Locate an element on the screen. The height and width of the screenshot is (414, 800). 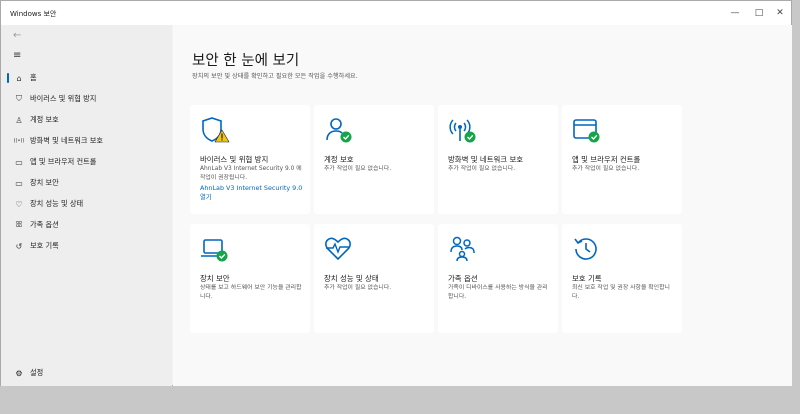
card-device-security: 장치 보안 상태를 보고 하드웨어 보안 기능을 관리합니다. is located at coordinates (250, 278).